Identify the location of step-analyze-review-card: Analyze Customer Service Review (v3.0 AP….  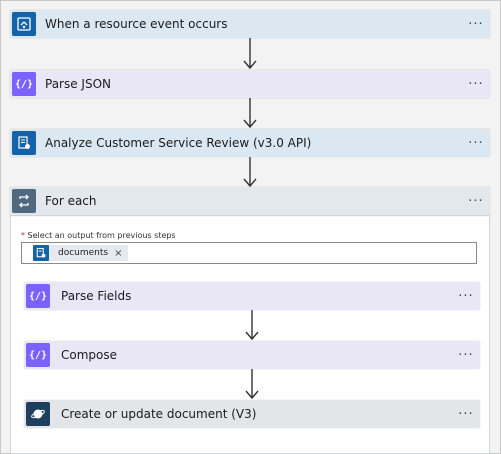
(250, 143).